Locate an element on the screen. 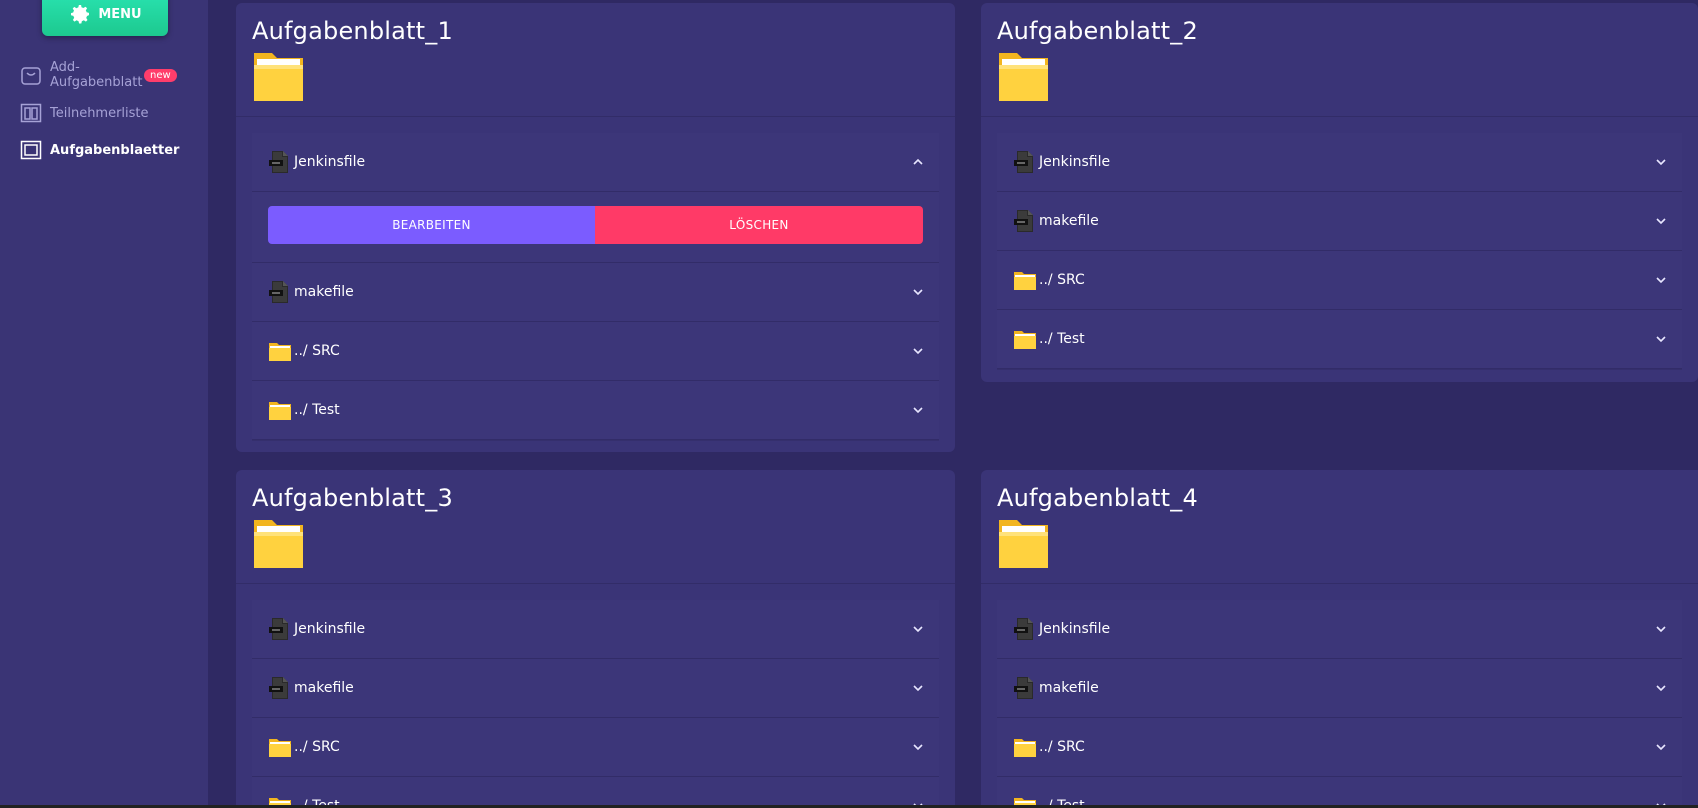 The height and width of the screenshot is (808, 1698). bag-icon is located at coordinates (31, 76).